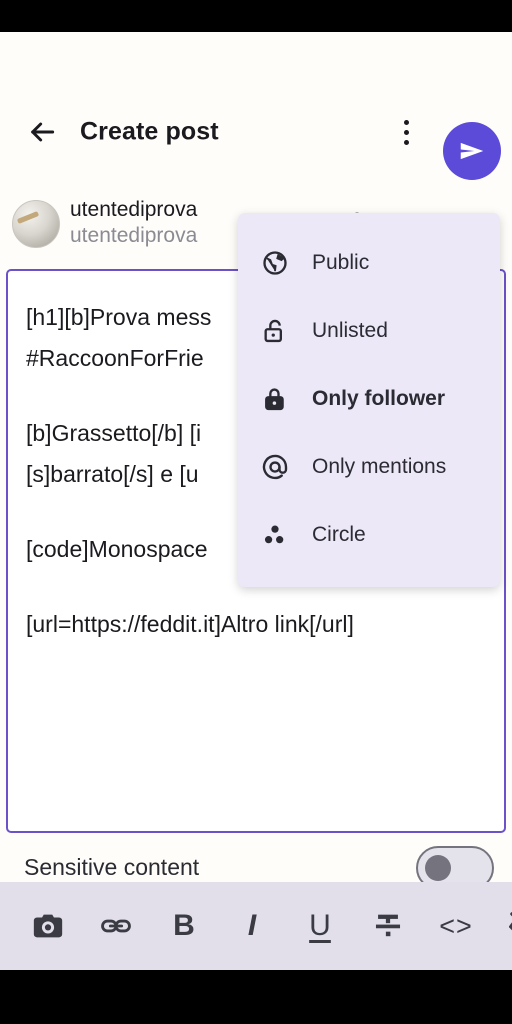 This screenshot has width=512, height=1024. I want to click on italic-label: I, so click(252, 925).